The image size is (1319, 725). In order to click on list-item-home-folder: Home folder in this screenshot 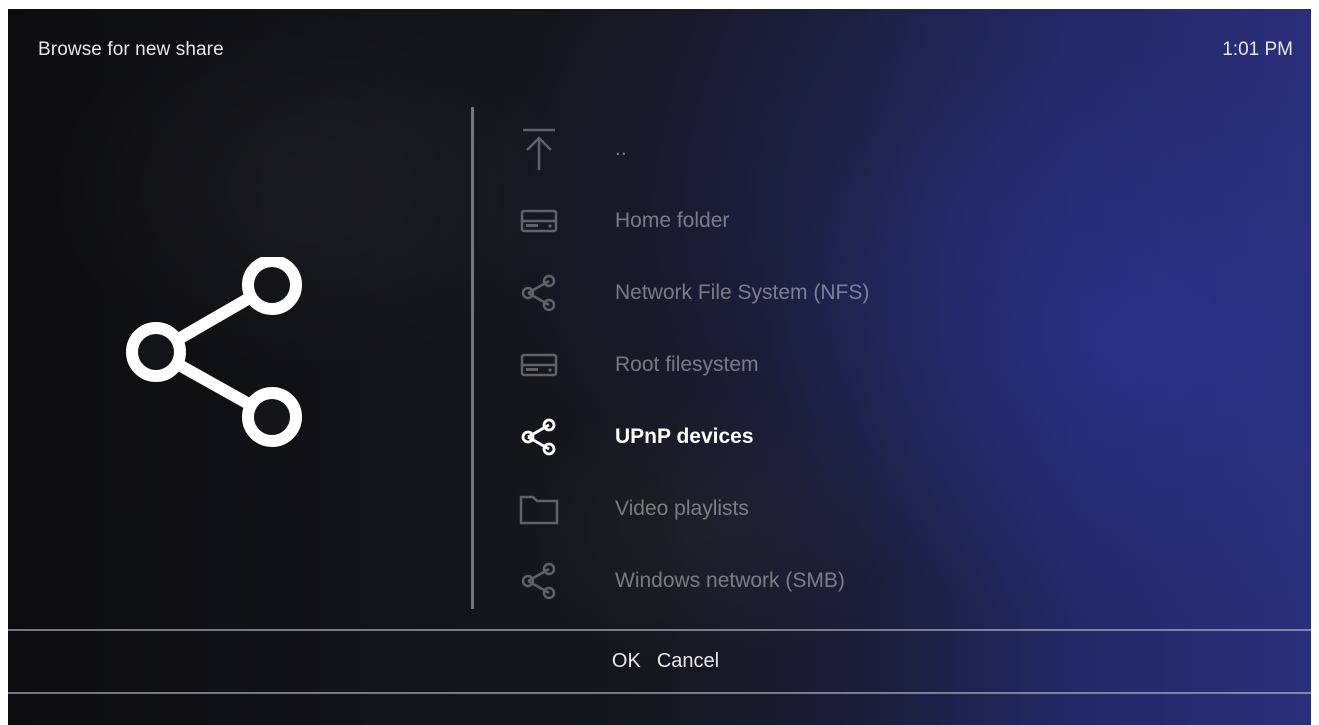, I will do `click(866, 221)`.